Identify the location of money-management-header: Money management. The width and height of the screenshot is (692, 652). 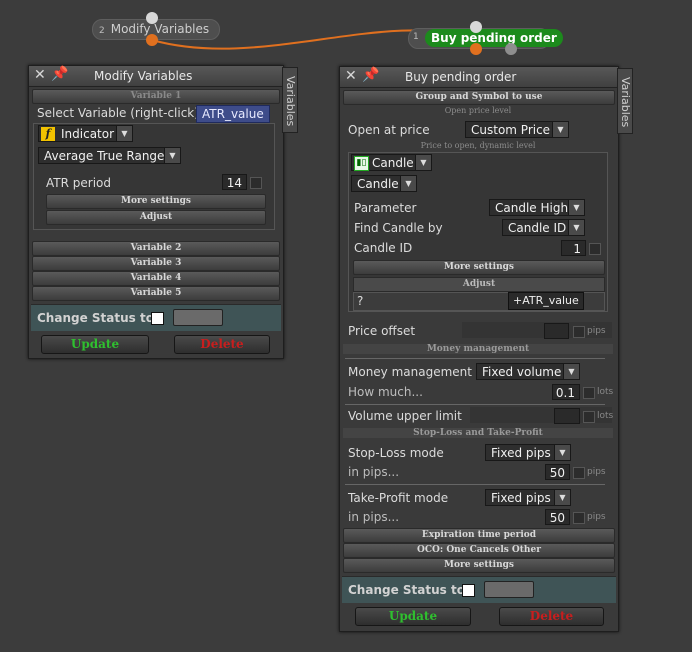
(478, 349).